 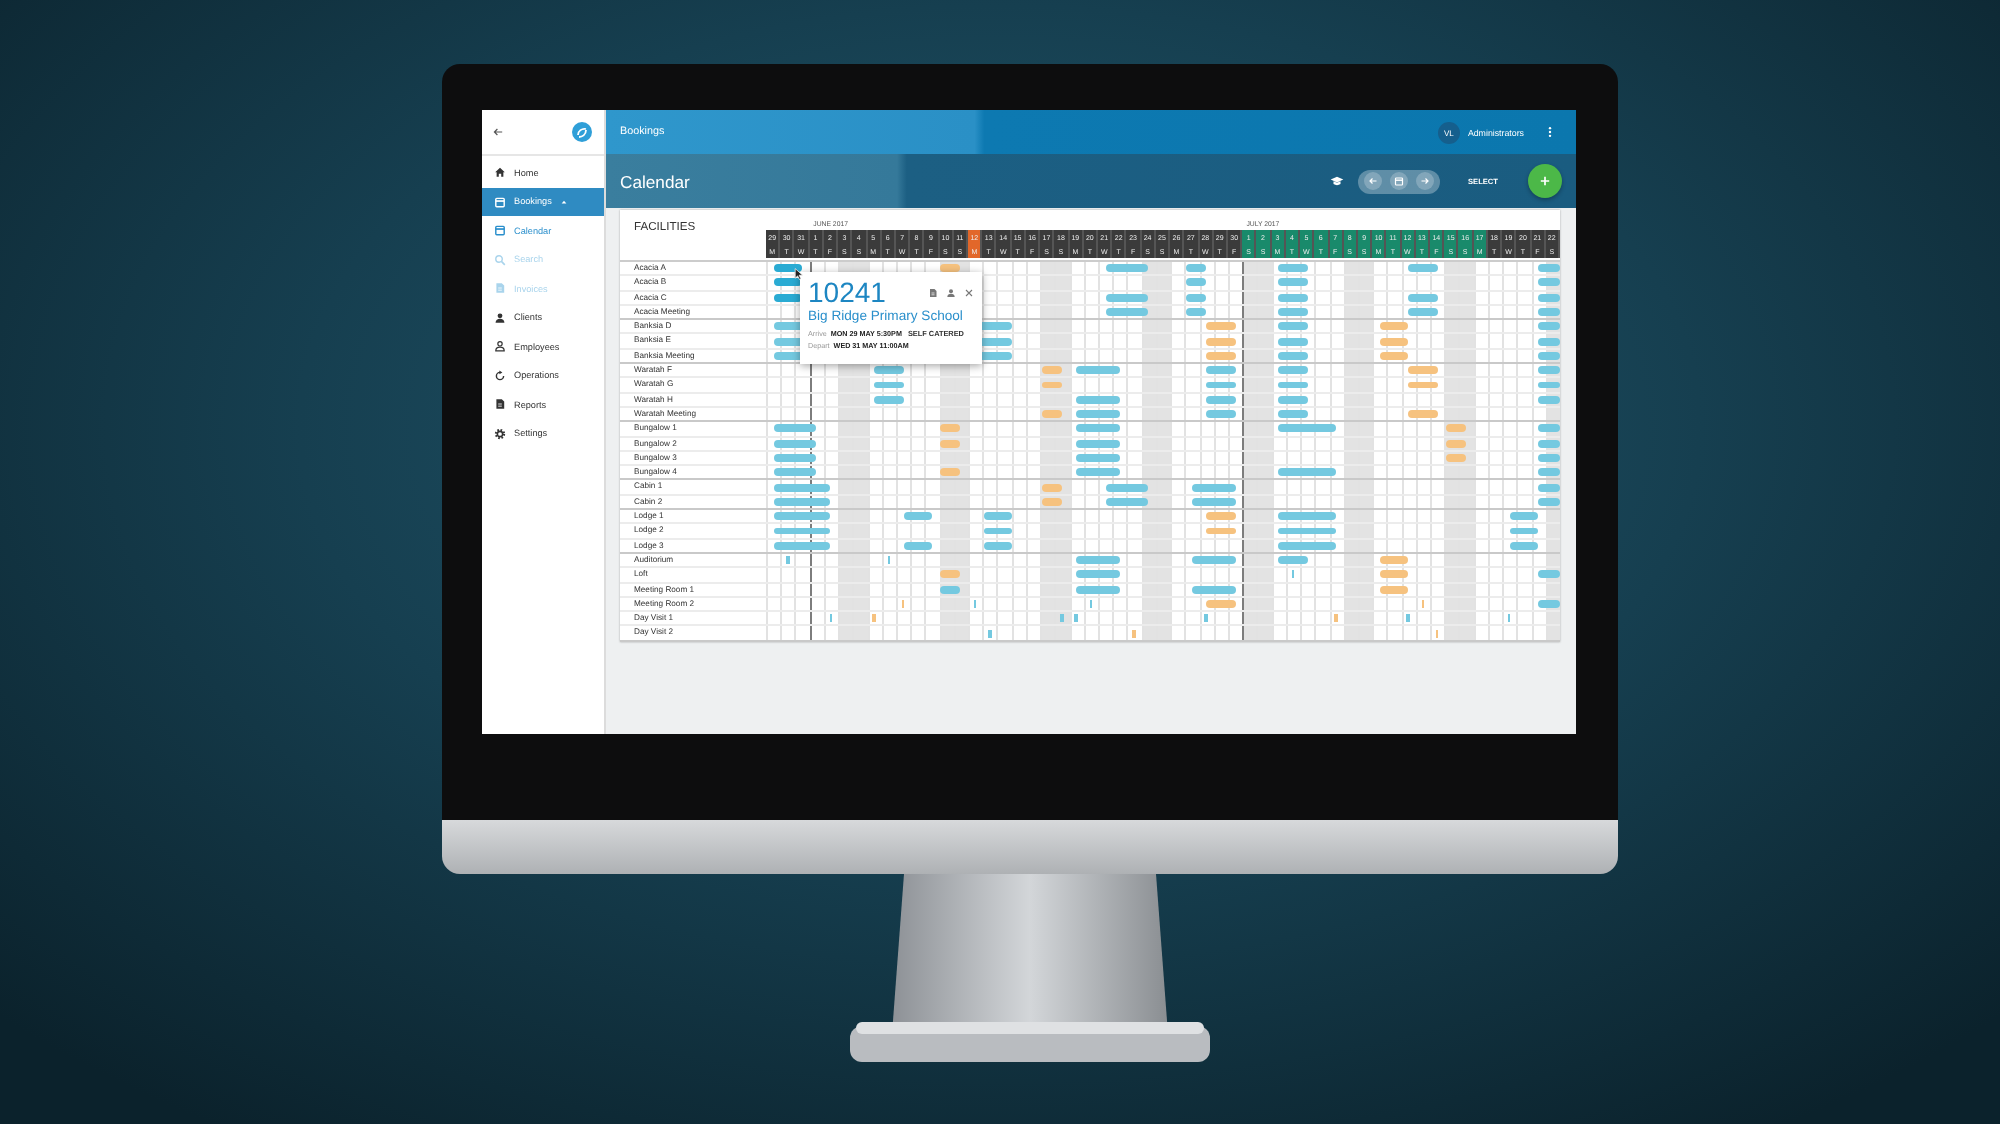 I want to click on arrow-right-icon, so click(x=1425, y=181).